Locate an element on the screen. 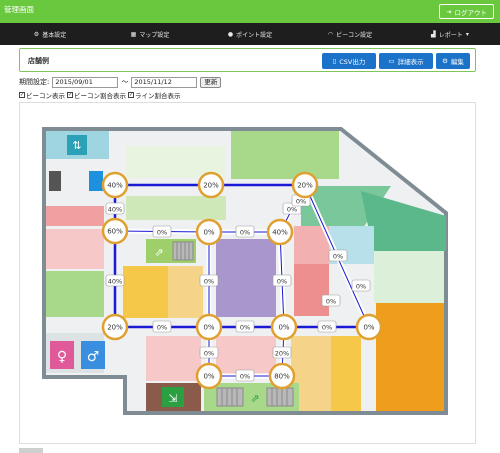 The height and width of the screenshot is (453, 500). logout-button: ⇥ ログアウト is located at coordinates (466, 11).